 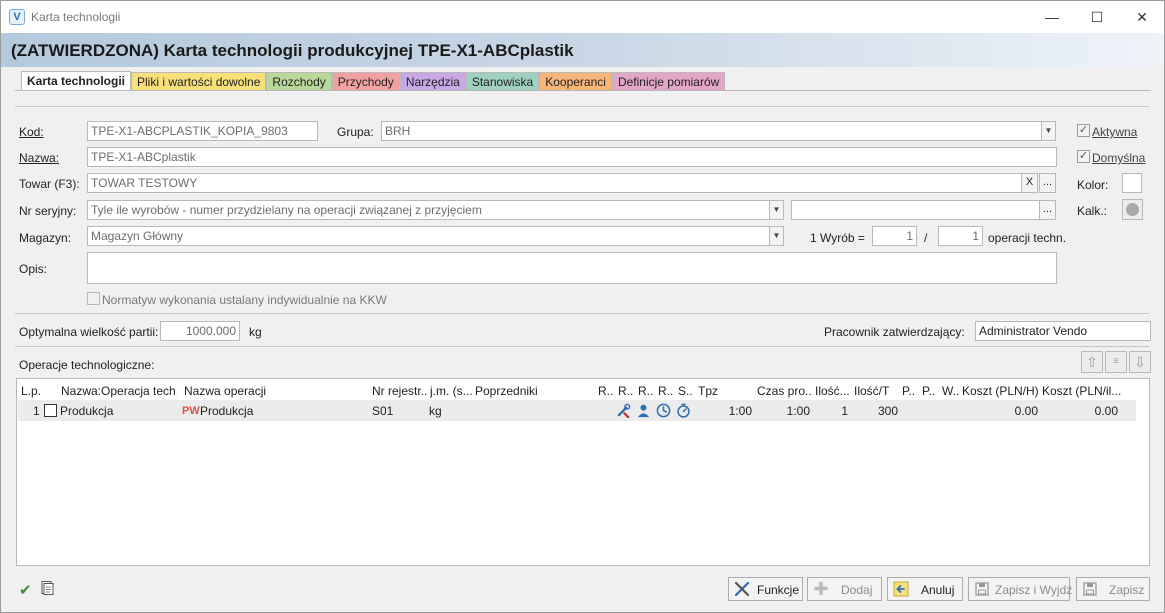 I want to click on domyslna-checkbox: ✓, so click(x=1083, y=156).